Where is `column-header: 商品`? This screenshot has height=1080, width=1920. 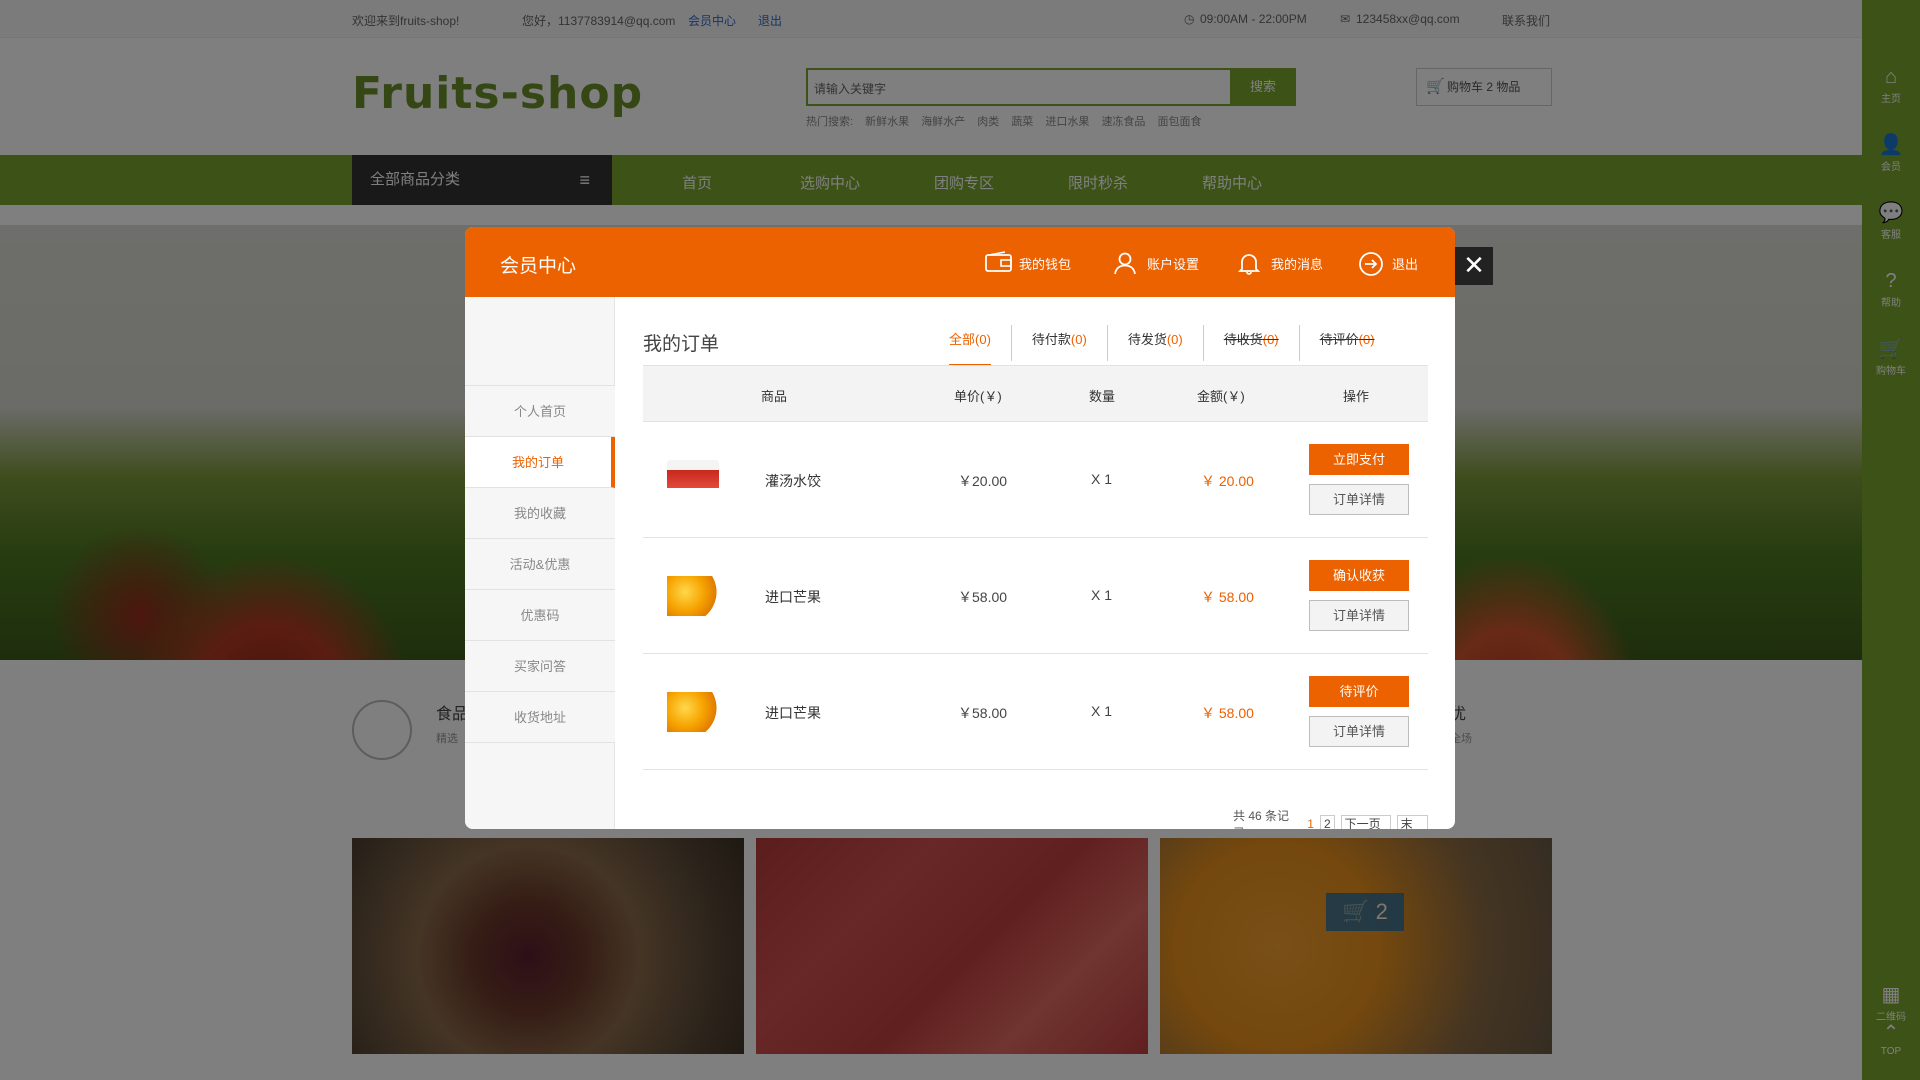
column-header: 商品 is located at coordinates (774, 396).